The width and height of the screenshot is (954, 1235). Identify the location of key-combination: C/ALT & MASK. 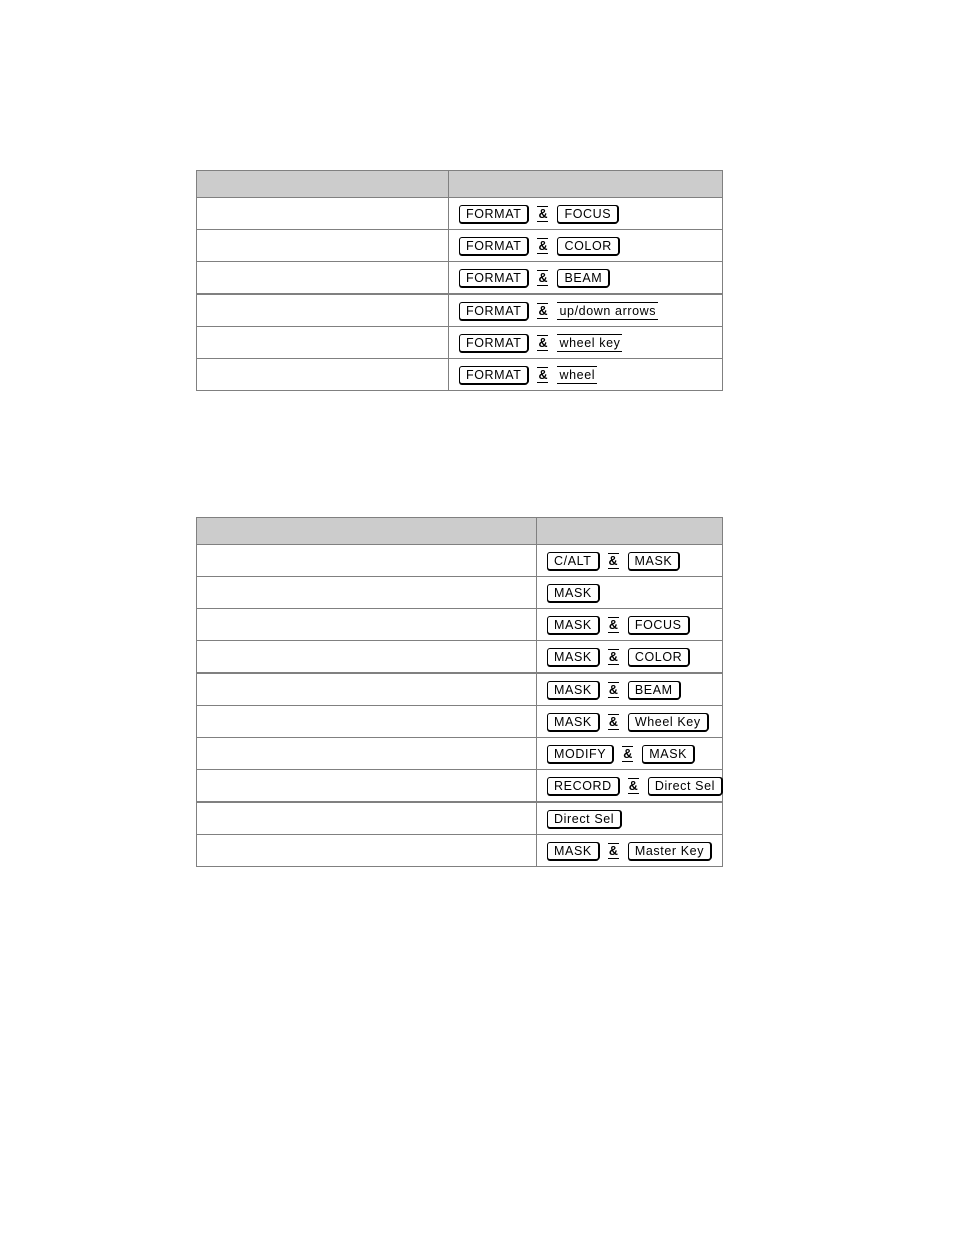
(634, 560).